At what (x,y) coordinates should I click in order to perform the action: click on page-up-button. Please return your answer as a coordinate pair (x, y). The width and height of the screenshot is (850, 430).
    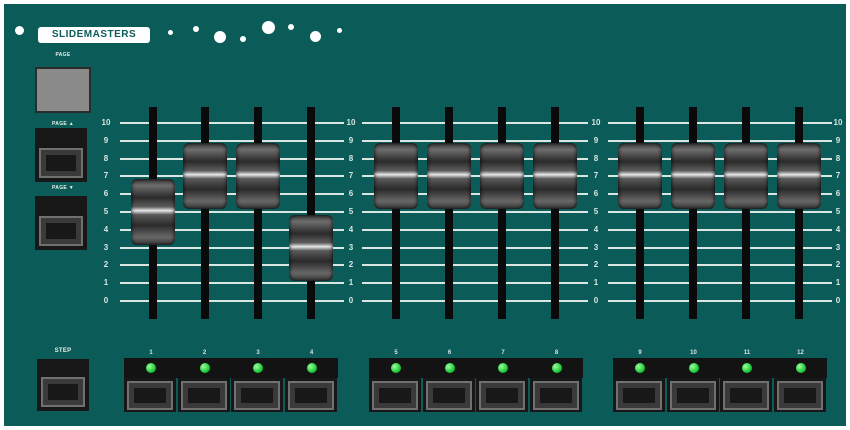
    Looking at the image, I should click on (61, 155).